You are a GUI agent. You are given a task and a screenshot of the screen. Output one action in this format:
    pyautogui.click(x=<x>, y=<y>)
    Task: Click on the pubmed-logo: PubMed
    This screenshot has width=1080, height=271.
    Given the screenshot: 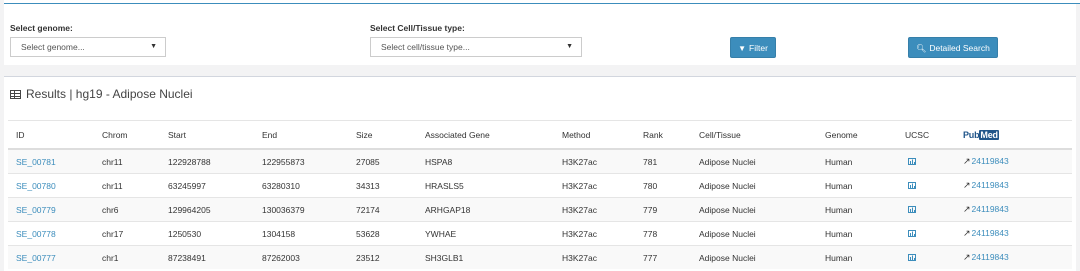 What is the action you would take?
    pyautogui.click(x=981, y=134)
    